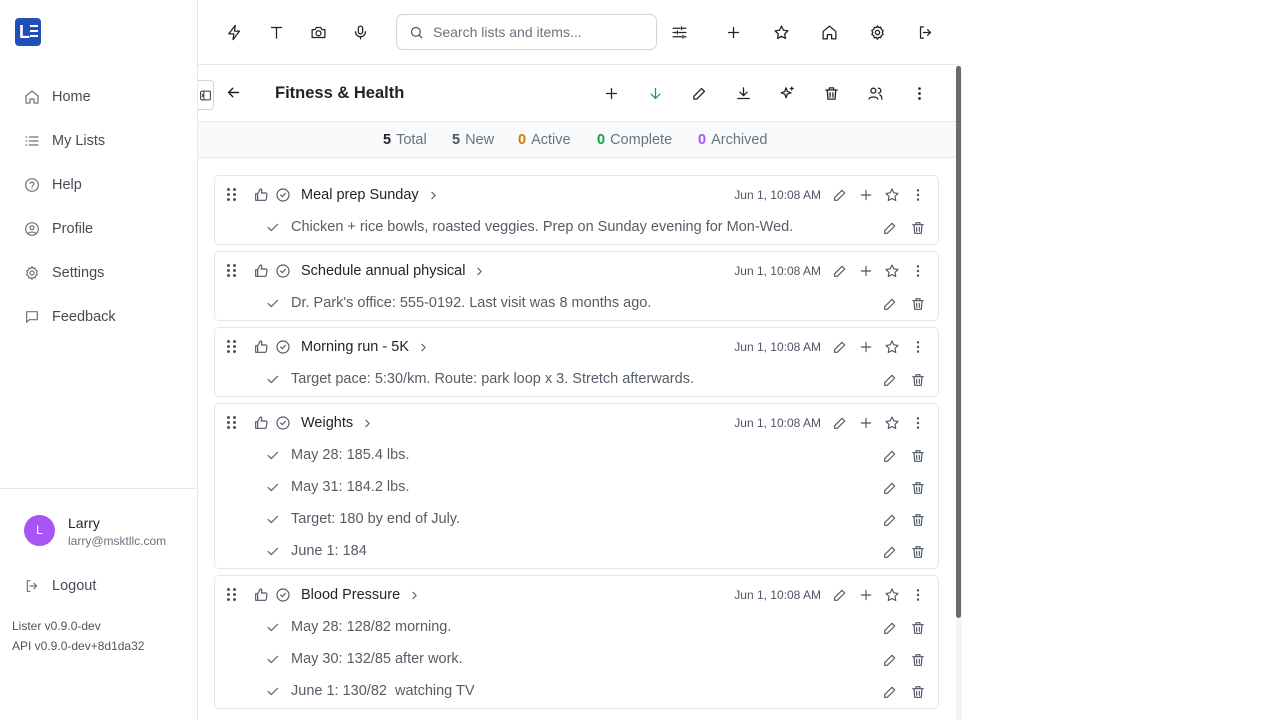  Describe the element at coordinates (370, 195) in the screenshot. I see `item-title: Meal prep Sunday` at that location.